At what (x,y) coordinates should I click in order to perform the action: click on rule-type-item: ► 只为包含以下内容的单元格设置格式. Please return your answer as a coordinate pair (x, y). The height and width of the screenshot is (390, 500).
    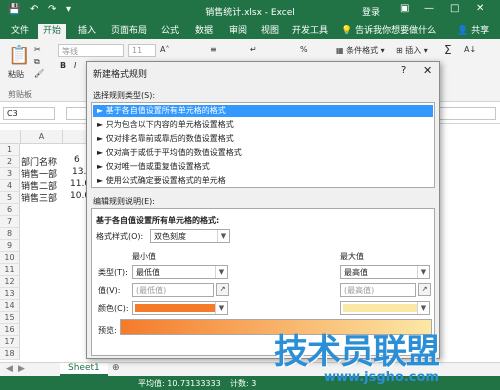
    Looking at the image, I should click on (263, 125).